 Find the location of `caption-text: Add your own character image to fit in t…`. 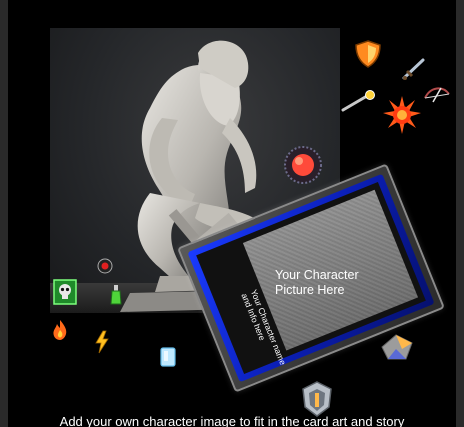

caption-text: Add your own character image to fit in t… is located at coordinates (232, 421).